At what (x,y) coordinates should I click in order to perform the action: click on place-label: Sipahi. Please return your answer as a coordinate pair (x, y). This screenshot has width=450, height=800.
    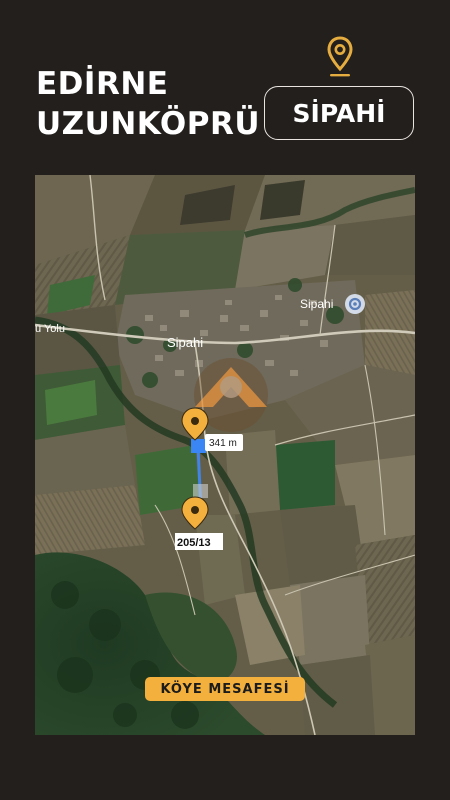
    Looking at the image, I should click on (316, 304).